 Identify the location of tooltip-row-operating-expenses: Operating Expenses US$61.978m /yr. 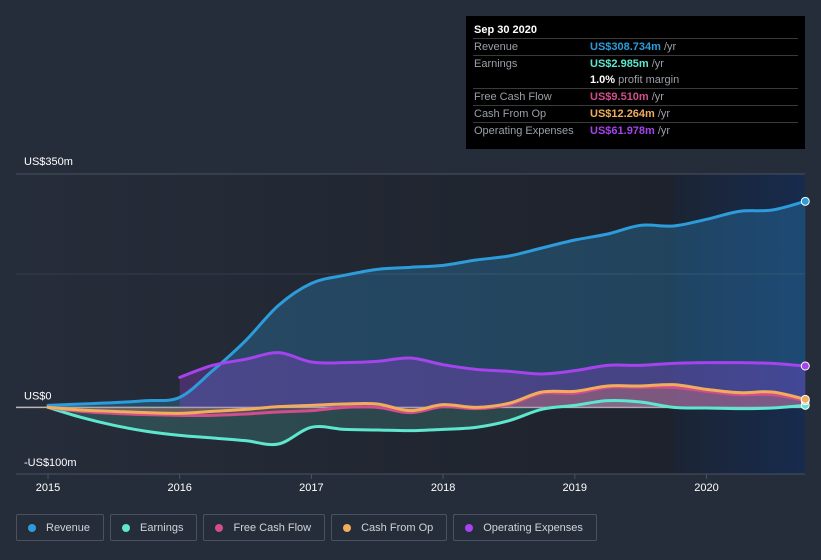
(635, 130).